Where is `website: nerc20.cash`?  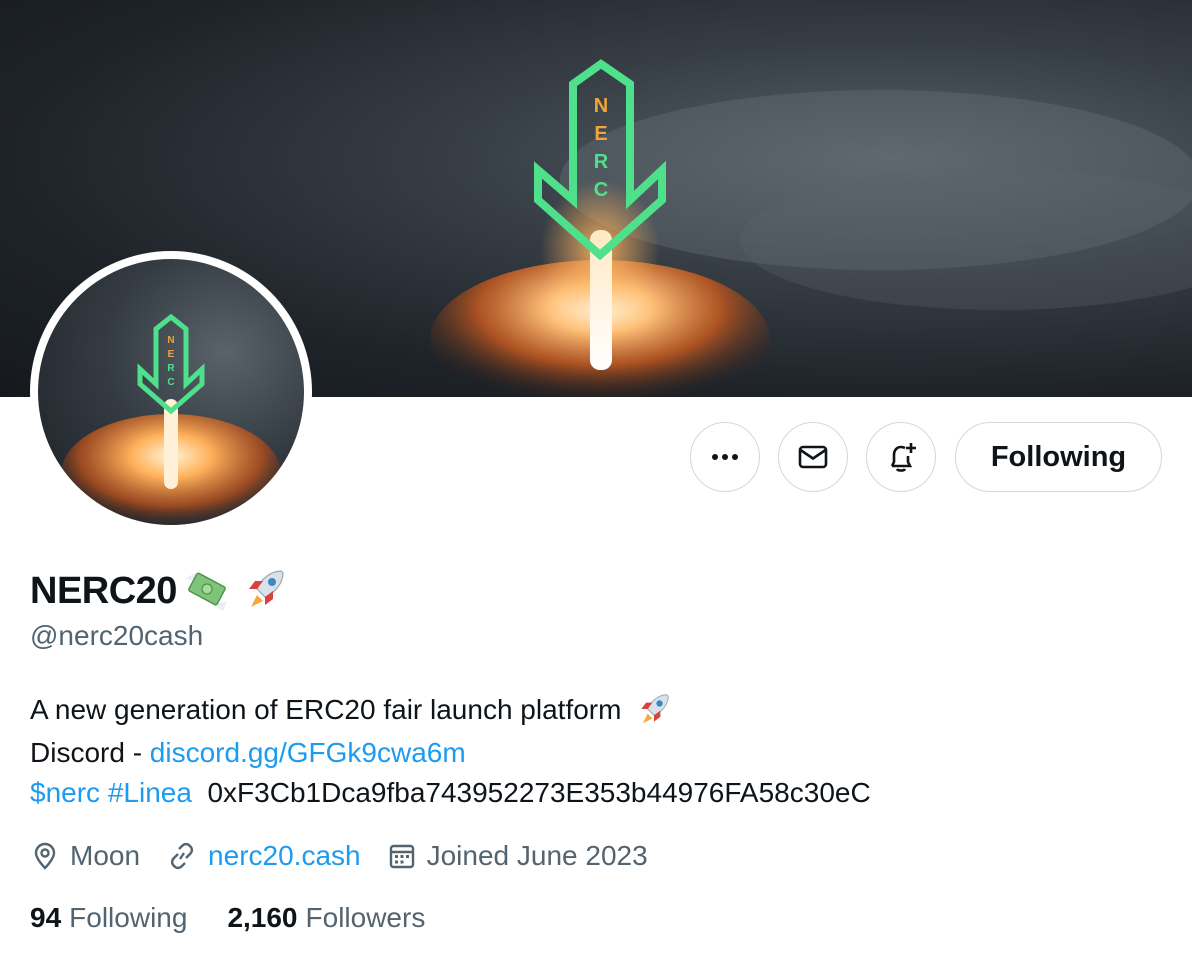 website: nerc20.cash is located at coordinates (263, 856).